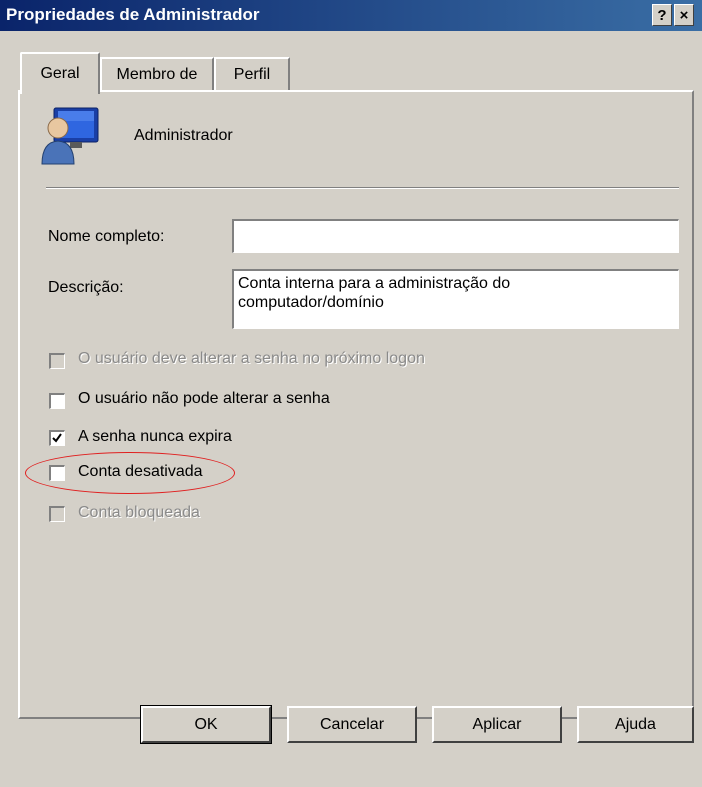 This screenshot has width=702, height=787. I want to click on tab-membro-de: Membro de, so click(157, 73).